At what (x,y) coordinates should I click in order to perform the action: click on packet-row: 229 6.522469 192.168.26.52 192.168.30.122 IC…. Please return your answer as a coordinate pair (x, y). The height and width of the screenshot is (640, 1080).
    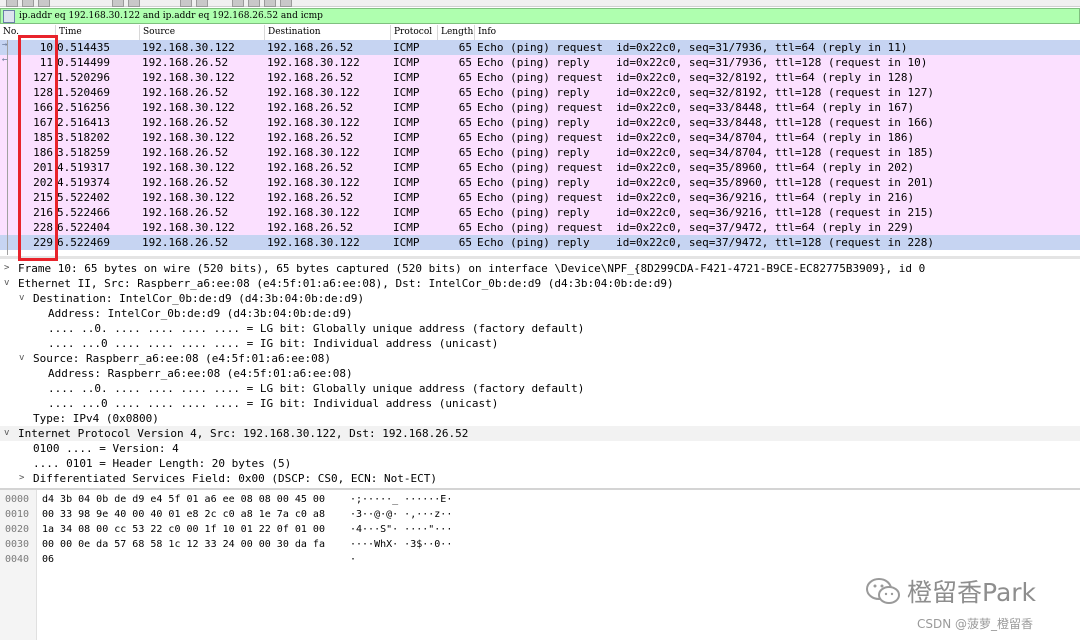
    Looking at the image, I should click on (540, 242).